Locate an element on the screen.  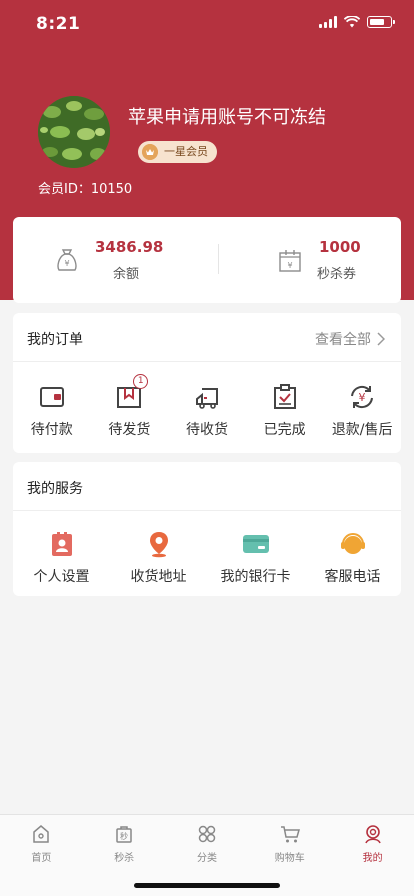
crown-icon is located at coordinates (150, 152).